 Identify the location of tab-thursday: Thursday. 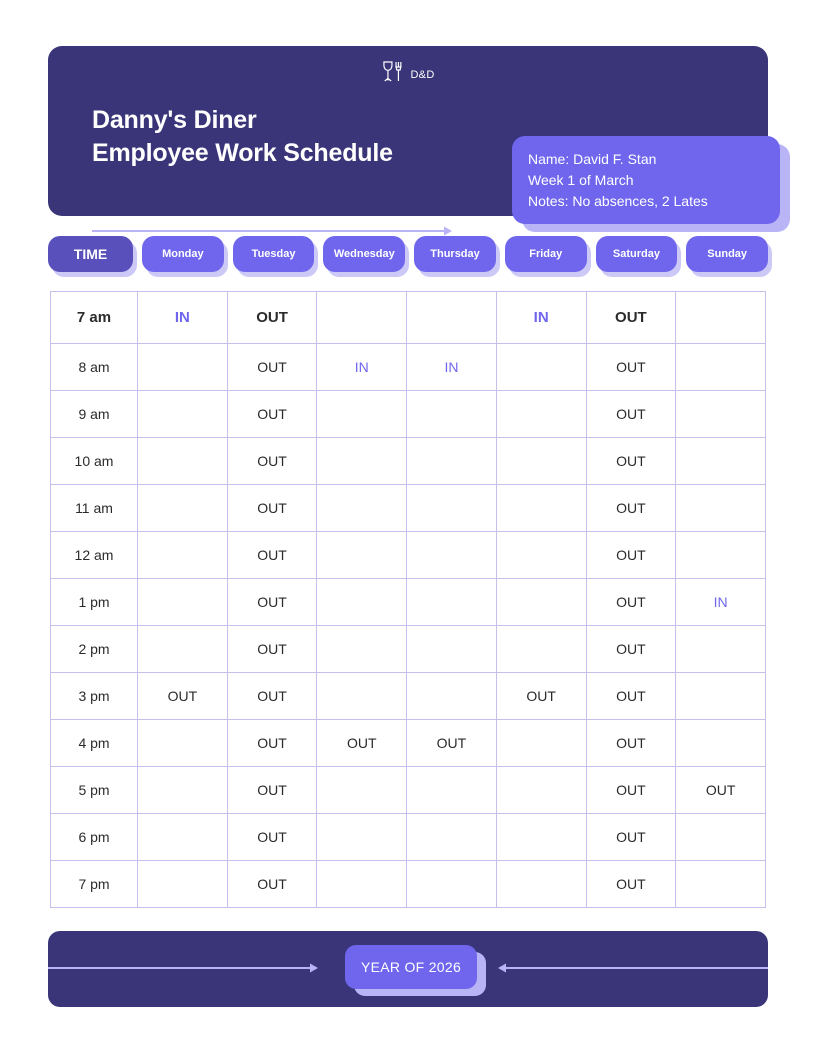
(455, 254).